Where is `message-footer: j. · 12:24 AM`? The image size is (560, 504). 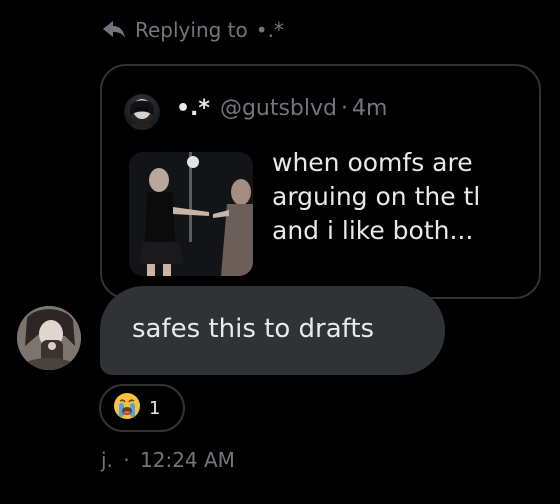
message-footer: j. · 12:24 AM is located at coordinates (170, 460).